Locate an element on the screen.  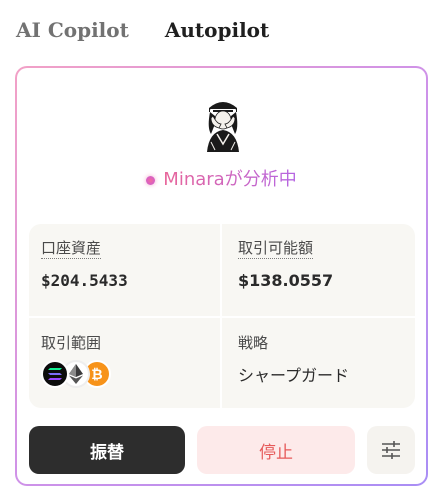
tradable-amount-cell: 取引可能額 $138.0557 is located at coordinates (318, 271).